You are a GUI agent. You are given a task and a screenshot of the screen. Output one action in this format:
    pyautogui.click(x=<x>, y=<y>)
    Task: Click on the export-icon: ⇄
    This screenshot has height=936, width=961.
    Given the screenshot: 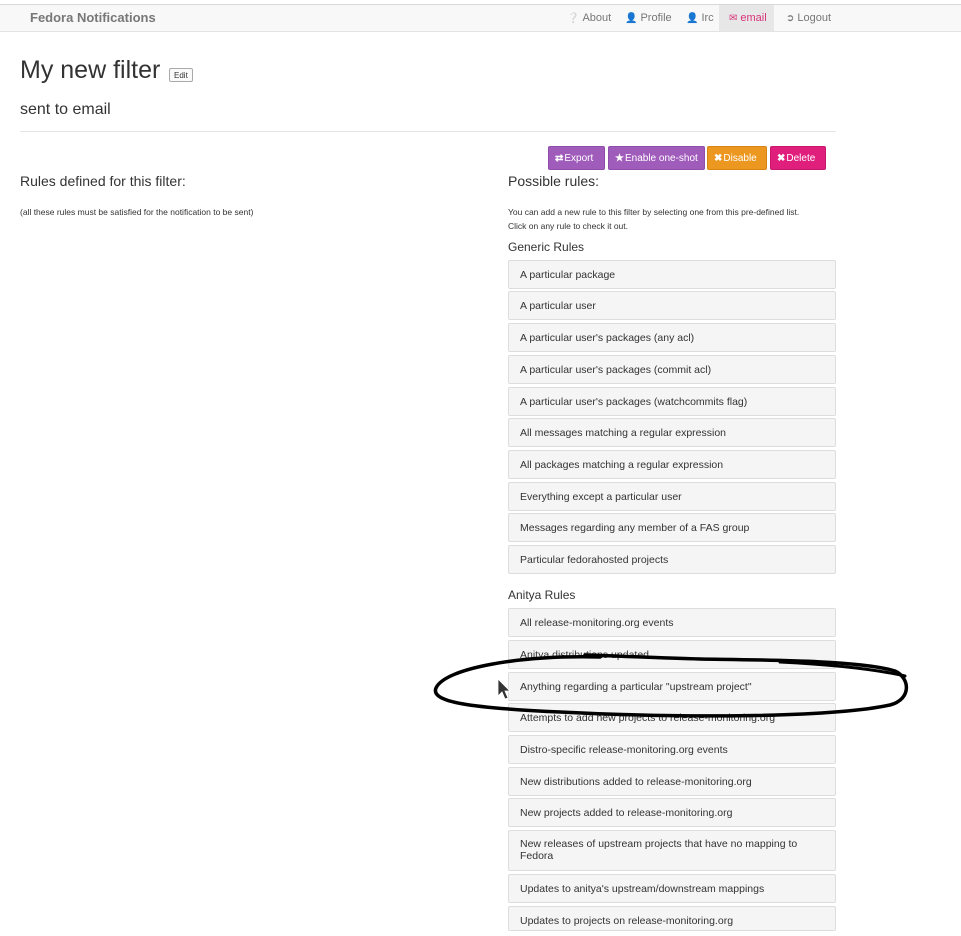 What is the action you would take?
    pyautogui.click(x=559, y=158)
    